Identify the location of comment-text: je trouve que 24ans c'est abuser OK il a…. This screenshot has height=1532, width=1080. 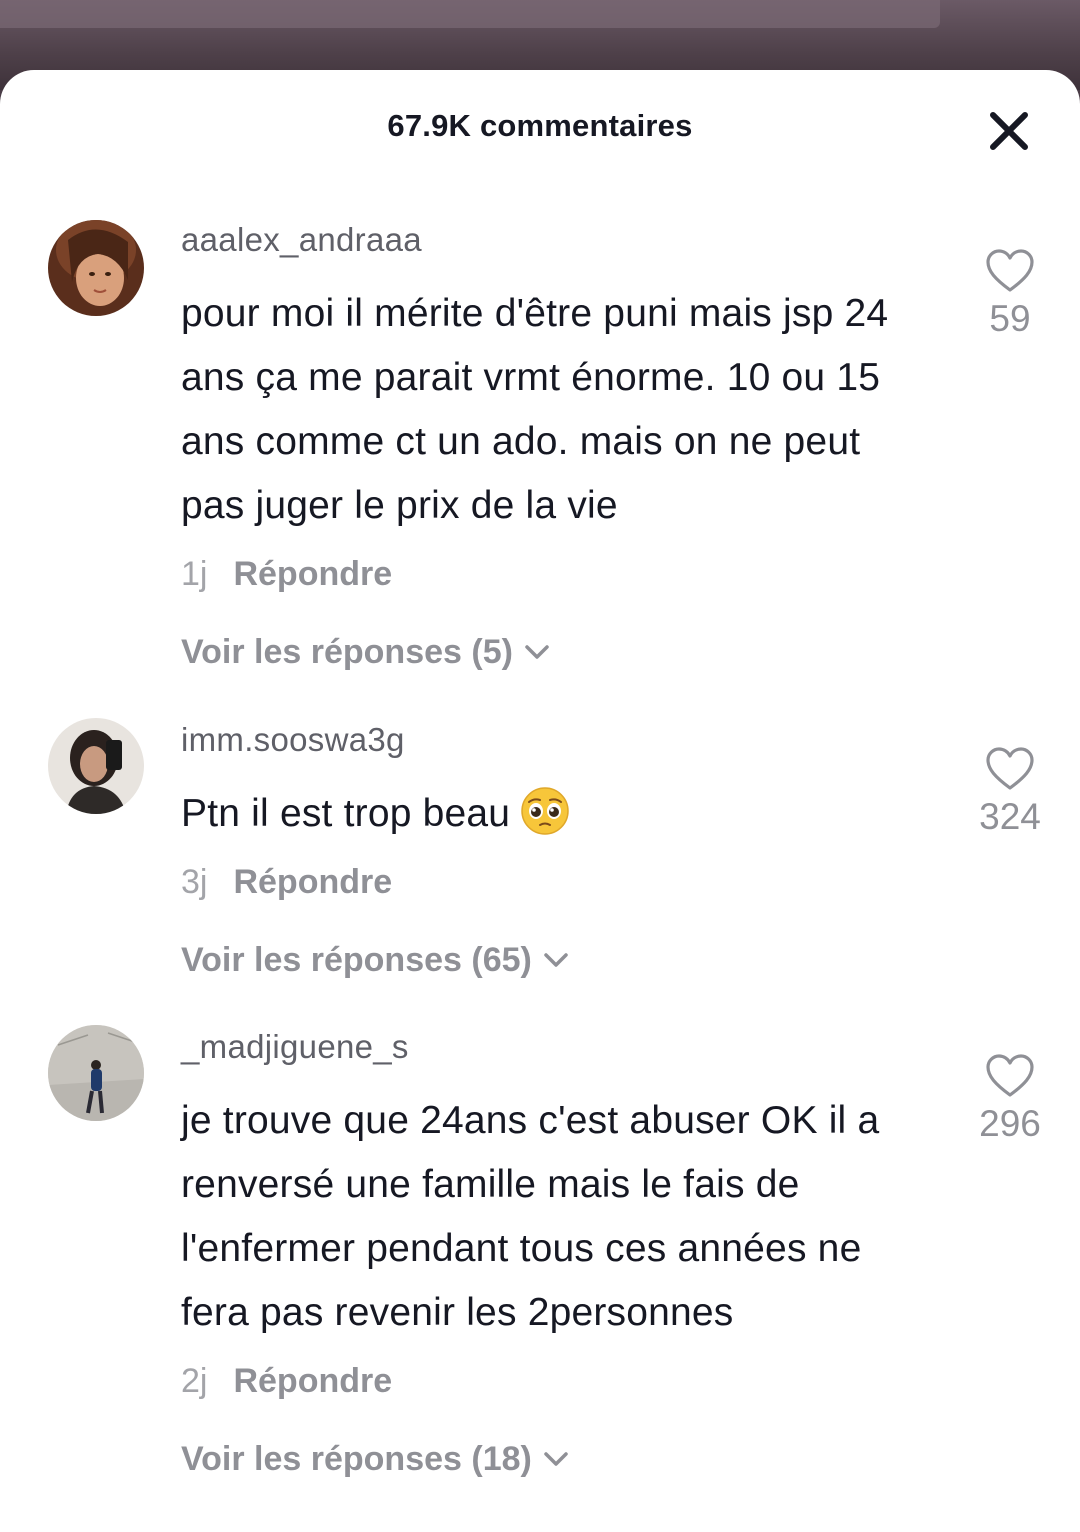
(530, 1216).